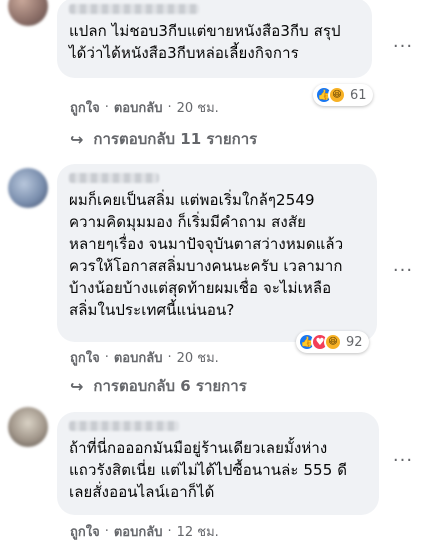 This screenshot has width=423, height=546. Describe the element at coordinates (354, 342) in the screenshot. I see `reaction-count: 92` at that location.